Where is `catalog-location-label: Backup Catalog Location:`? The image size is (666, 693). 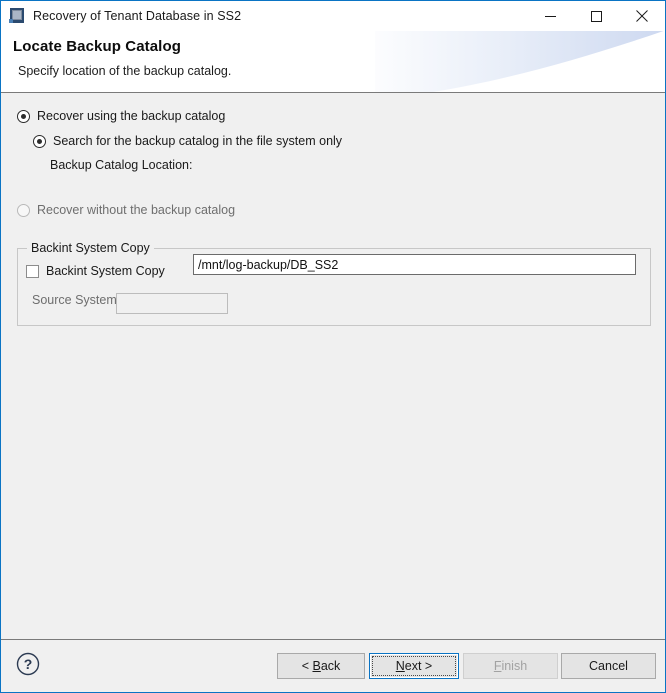
catalog-location-label: Backup Catalog Location: is located at coordinates (121, 165).